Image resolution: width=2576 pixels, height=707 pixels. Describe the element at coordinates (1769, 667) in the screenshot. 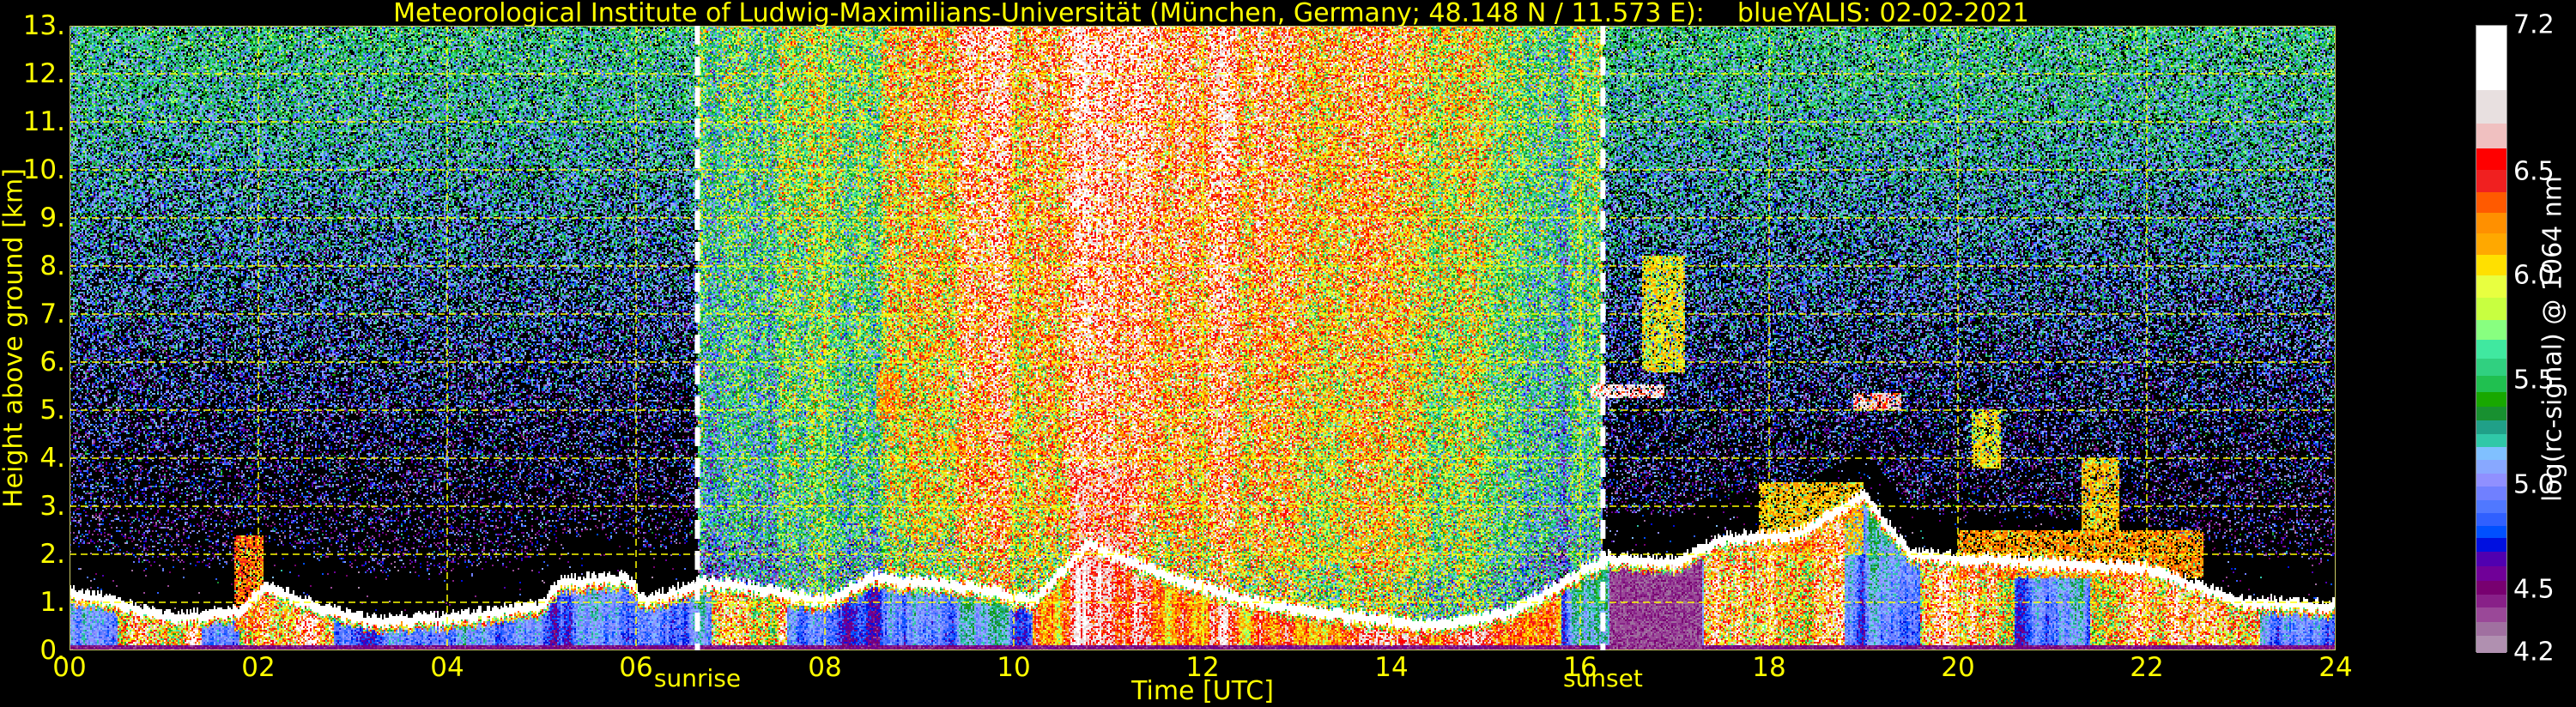

I see `x-tick-label: 18` at that location.